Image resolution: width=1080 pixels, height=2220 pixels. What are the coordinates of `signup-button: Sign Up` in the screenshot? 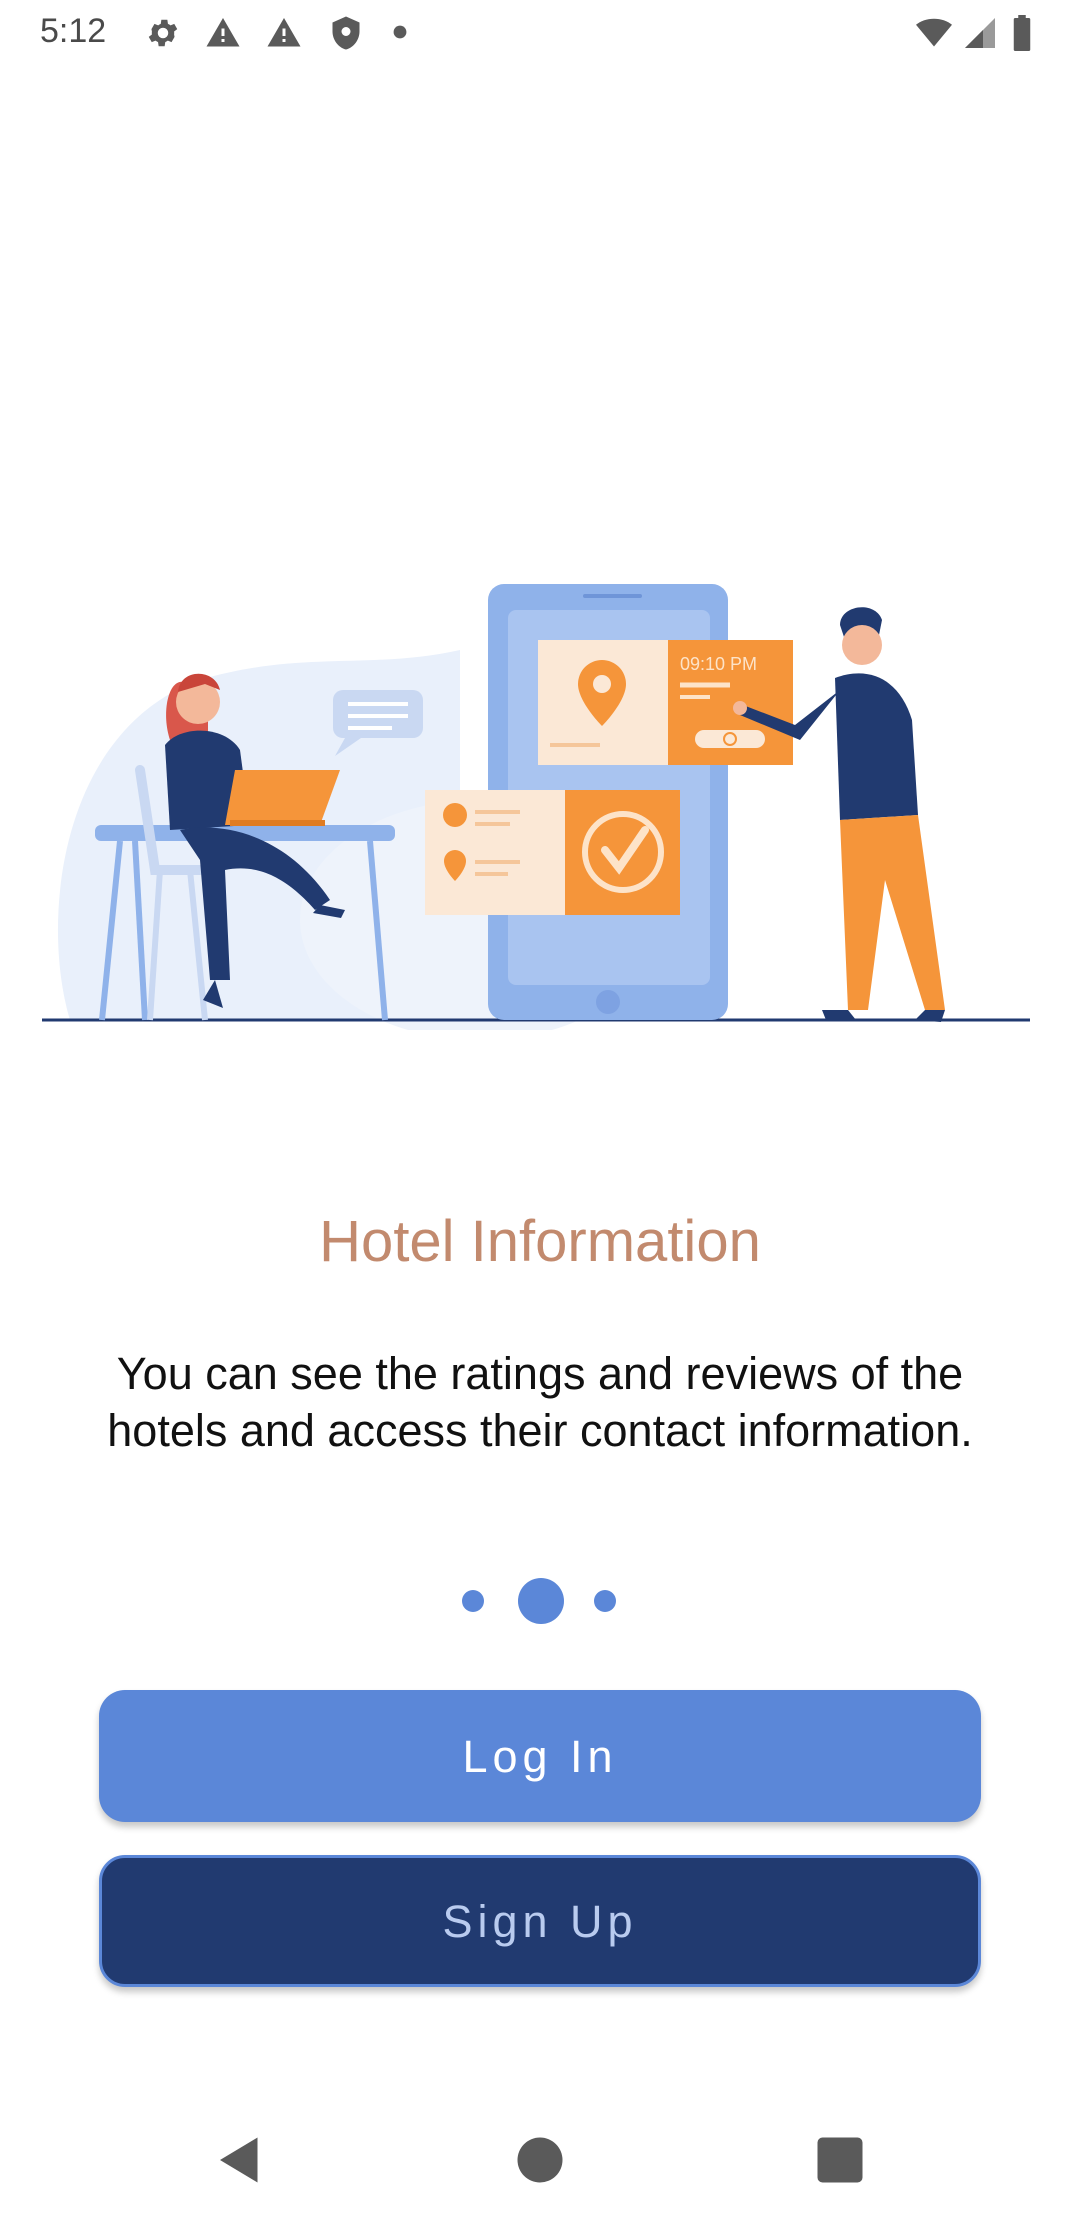 It's located at (540, 1921).